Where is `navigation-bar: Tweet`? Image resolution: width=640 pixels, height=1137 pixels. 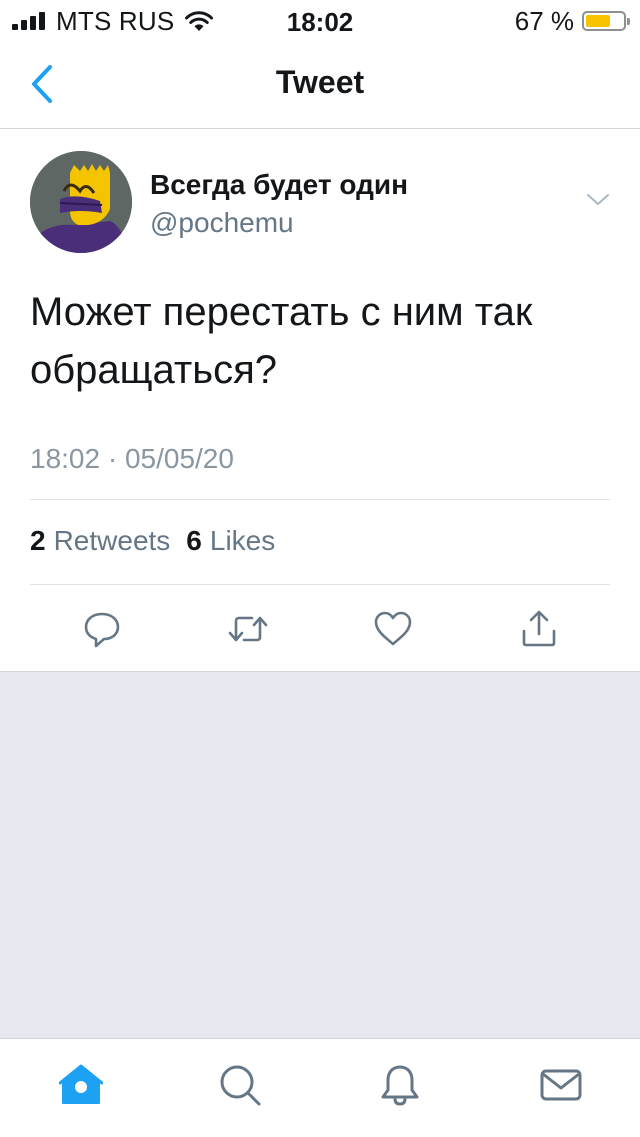
navigation-bar: Tweet is located at coordinates (320, 84).